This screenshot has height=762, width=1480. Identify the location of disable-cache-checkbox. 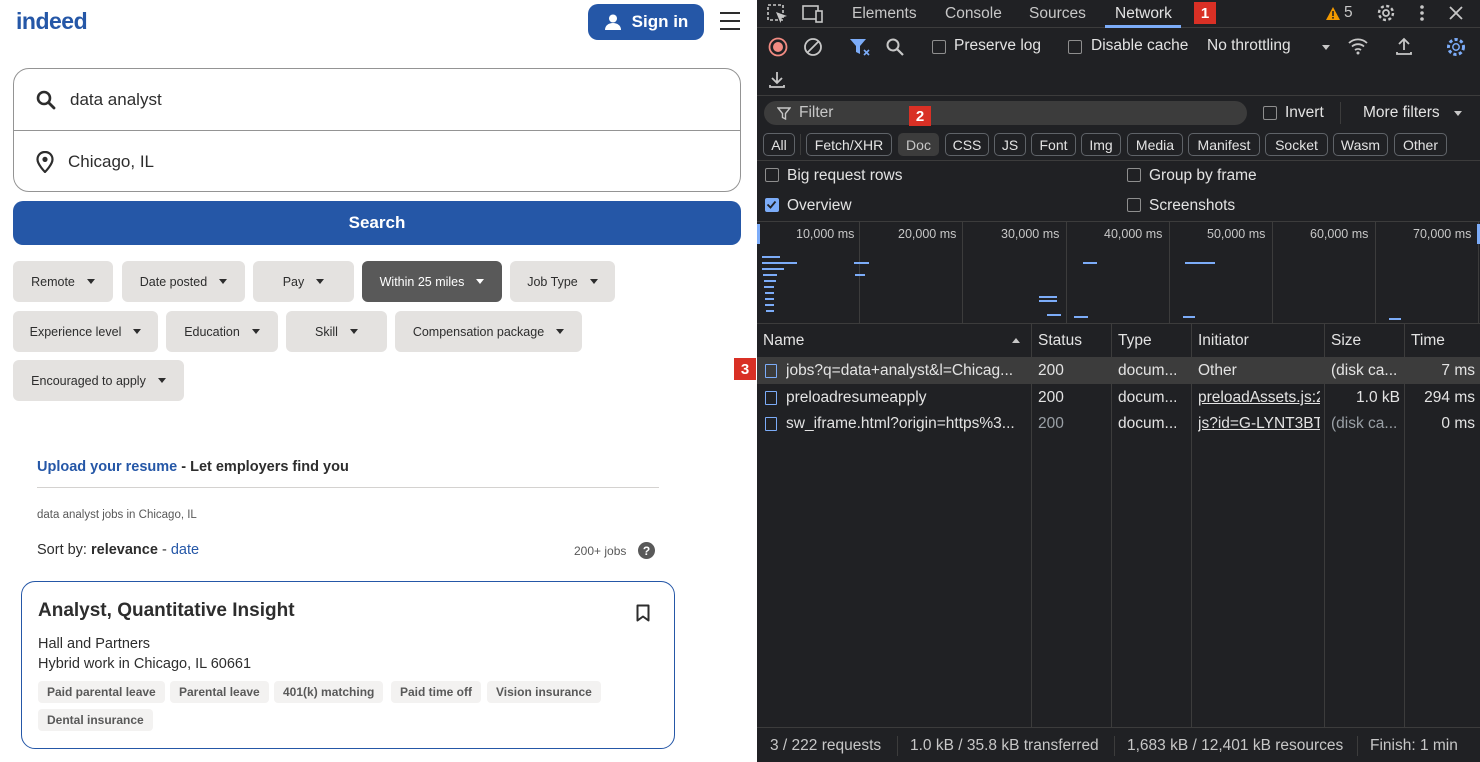
(1075, 47).